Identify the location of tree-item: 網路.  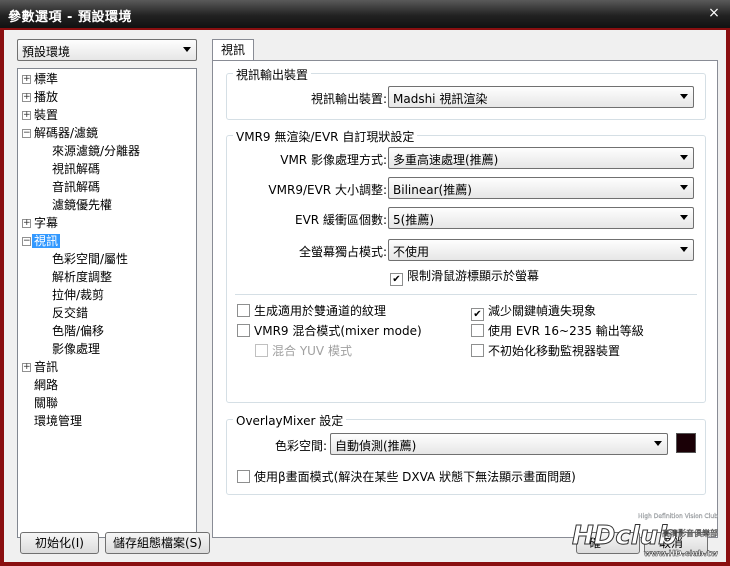
(46, 385).